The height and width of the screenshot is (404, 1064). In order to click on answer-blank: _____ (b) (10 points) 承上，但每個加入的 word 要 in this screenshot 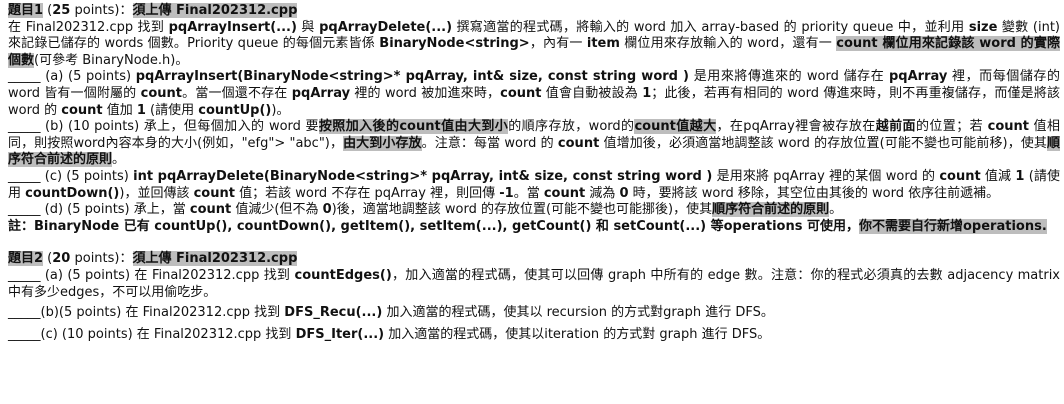, I will do `click(163, 127)`.